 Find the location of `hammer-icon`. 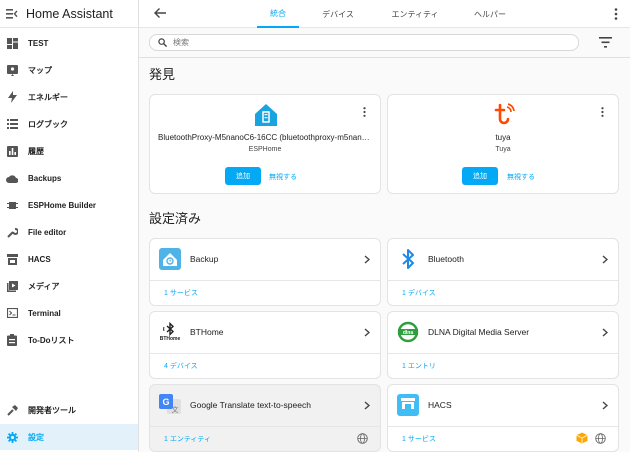

hammer-icon is located at coordinates (12, 410).